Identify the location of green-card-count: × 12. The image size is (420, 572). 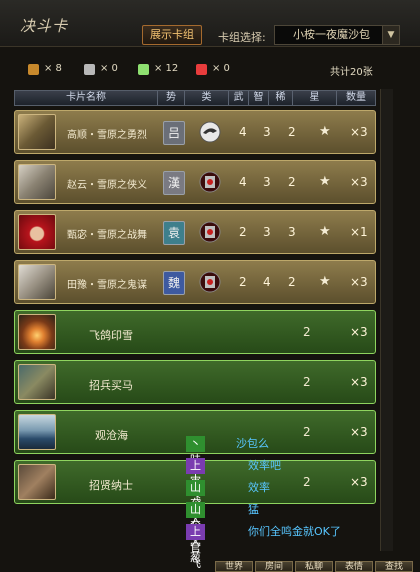
(166, 68).